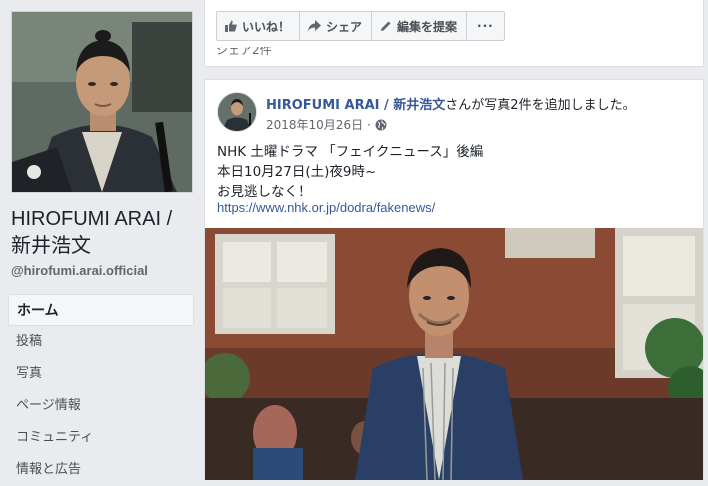  I want to click on post-header: HIROFUMI ARAI / 新井浩文さんが写真2件を追加しました。, so click(451, 103).